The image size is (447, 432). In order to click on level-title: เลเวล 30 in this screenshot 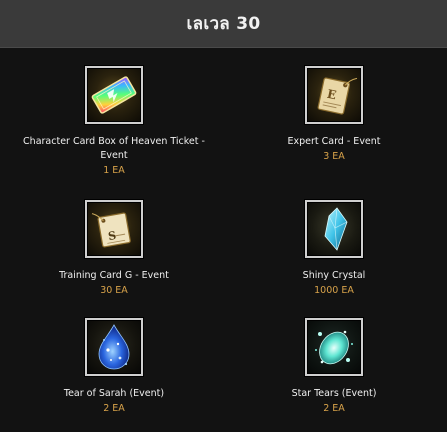, I will do `click(223, 24)`.